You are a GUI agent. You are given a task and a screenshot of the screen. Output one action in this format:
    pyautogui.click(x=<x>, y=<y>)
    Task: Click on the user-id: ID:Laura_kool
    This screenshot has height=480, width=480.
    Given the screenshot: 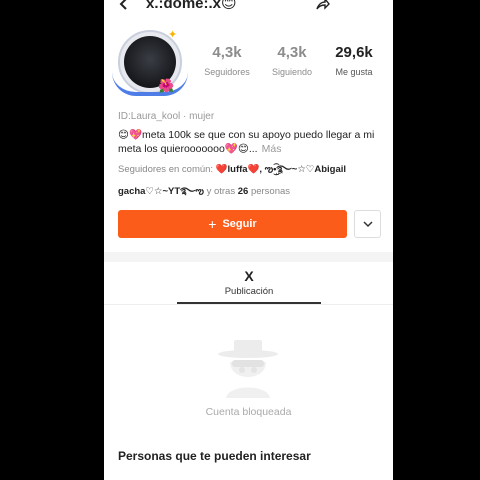 What is the action you would take?
    pyautogui.click(x=149, y=116)
    